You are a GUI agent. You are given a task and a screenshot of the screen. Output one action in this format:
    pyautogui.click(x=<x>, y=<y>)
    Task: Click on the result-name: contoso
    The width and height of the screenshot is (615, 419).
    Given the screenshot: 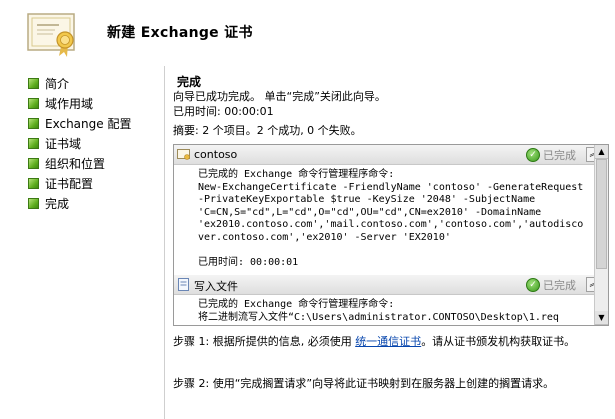 What is the action you would take?
    pyautogui.click(x=216, y=154)
    